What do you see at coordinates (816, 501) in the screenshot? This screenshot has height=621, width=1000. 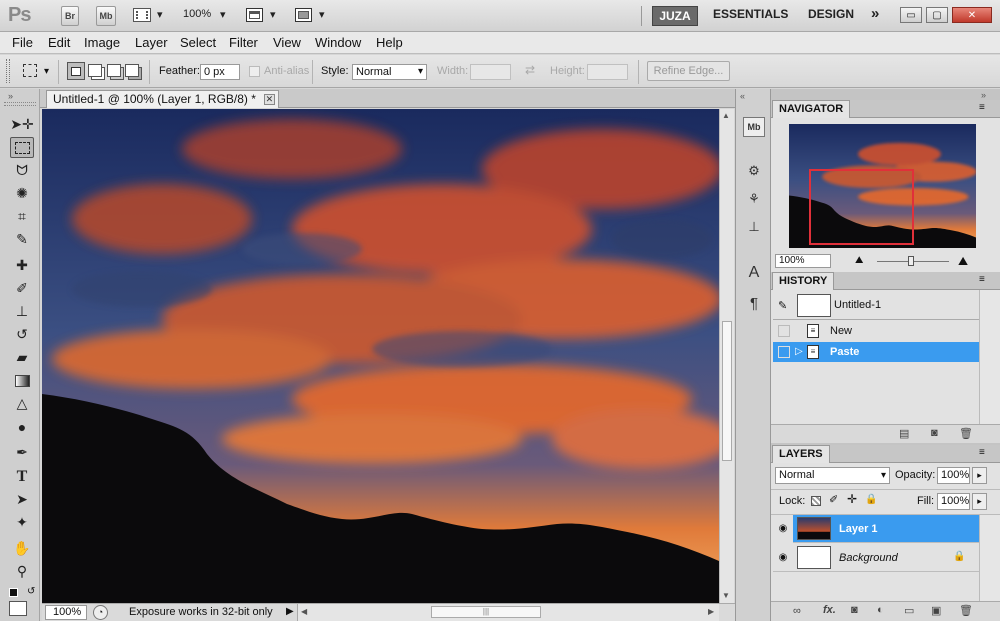 I see `lock-transparent-icon` at bounding box center [816, 501].